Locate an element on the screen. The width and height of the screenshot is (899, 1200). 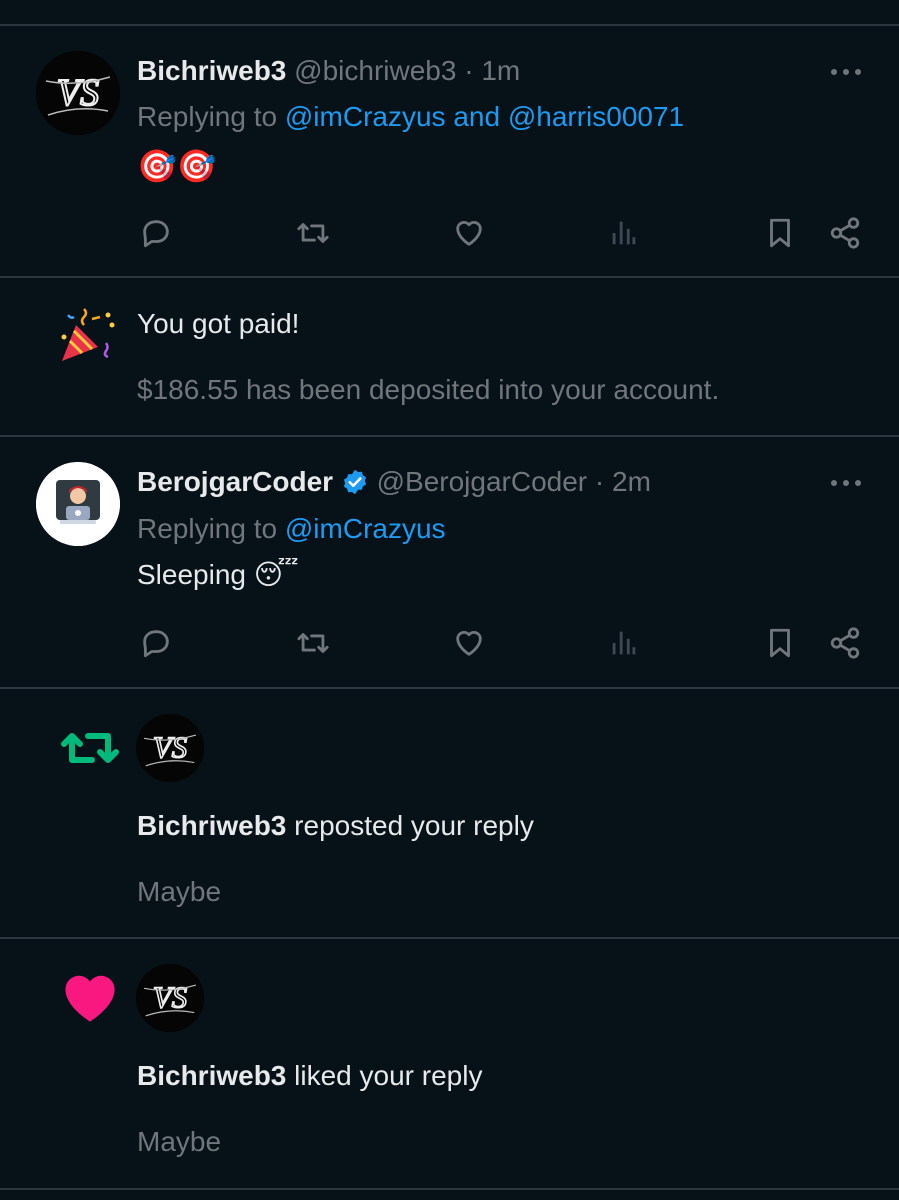
handle: @bichriweb3 is located at coordinates (375, 70).